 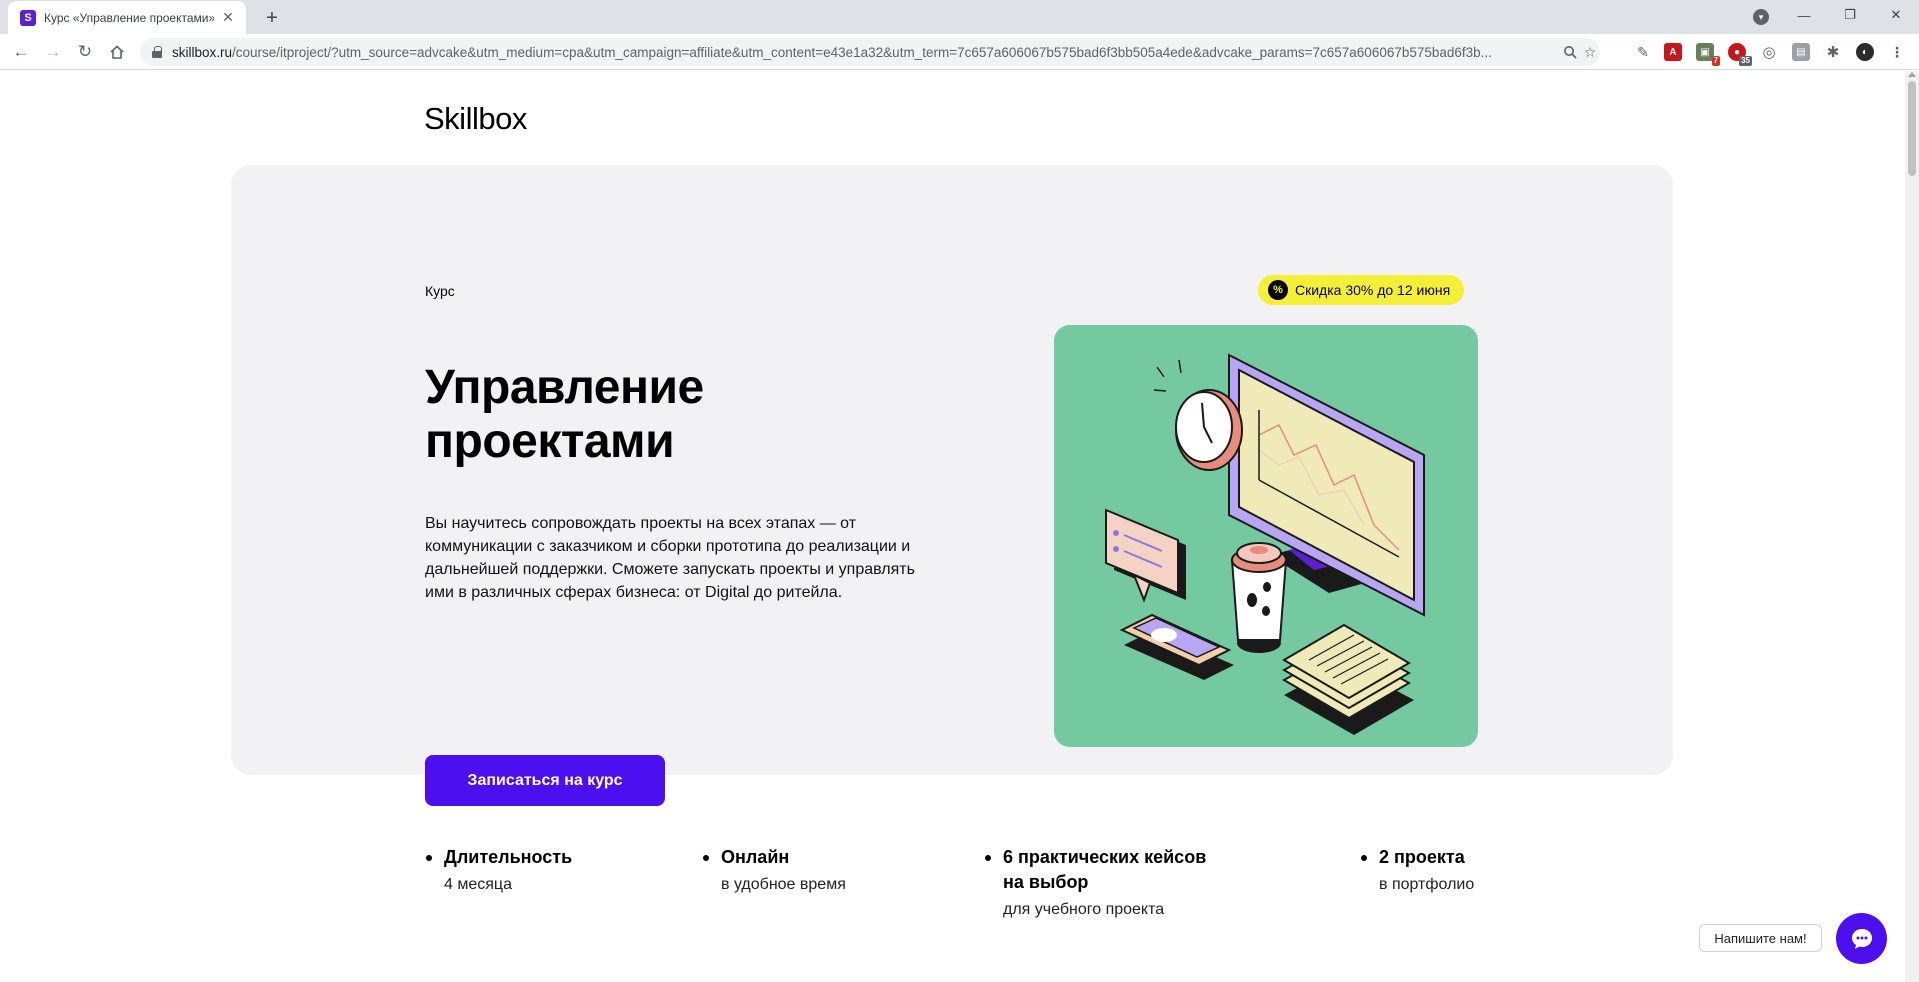 What do you see at coordinates (1427, 884) in the screenshot?
I see `feature-subtitle: в портфолио` at bounding box center [1427, 884].